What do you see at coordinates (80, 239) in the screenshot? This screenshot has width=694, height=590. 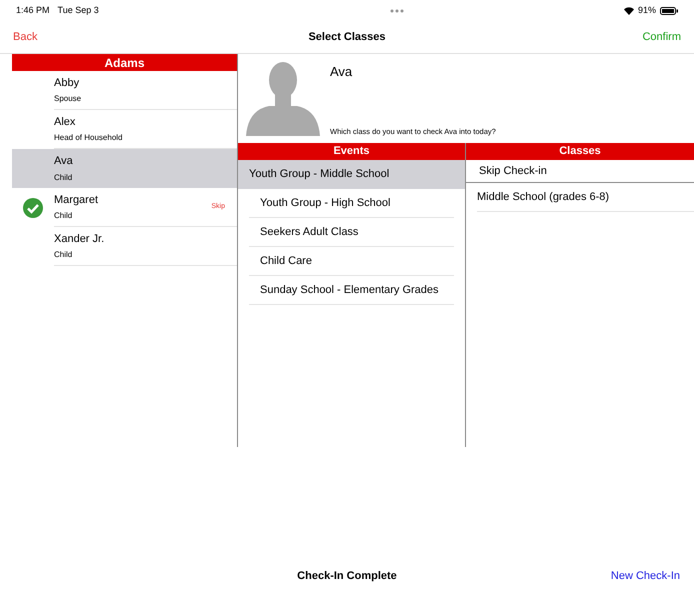 I see `member-name: Xander Jr.` at bounding box center [80, 239].